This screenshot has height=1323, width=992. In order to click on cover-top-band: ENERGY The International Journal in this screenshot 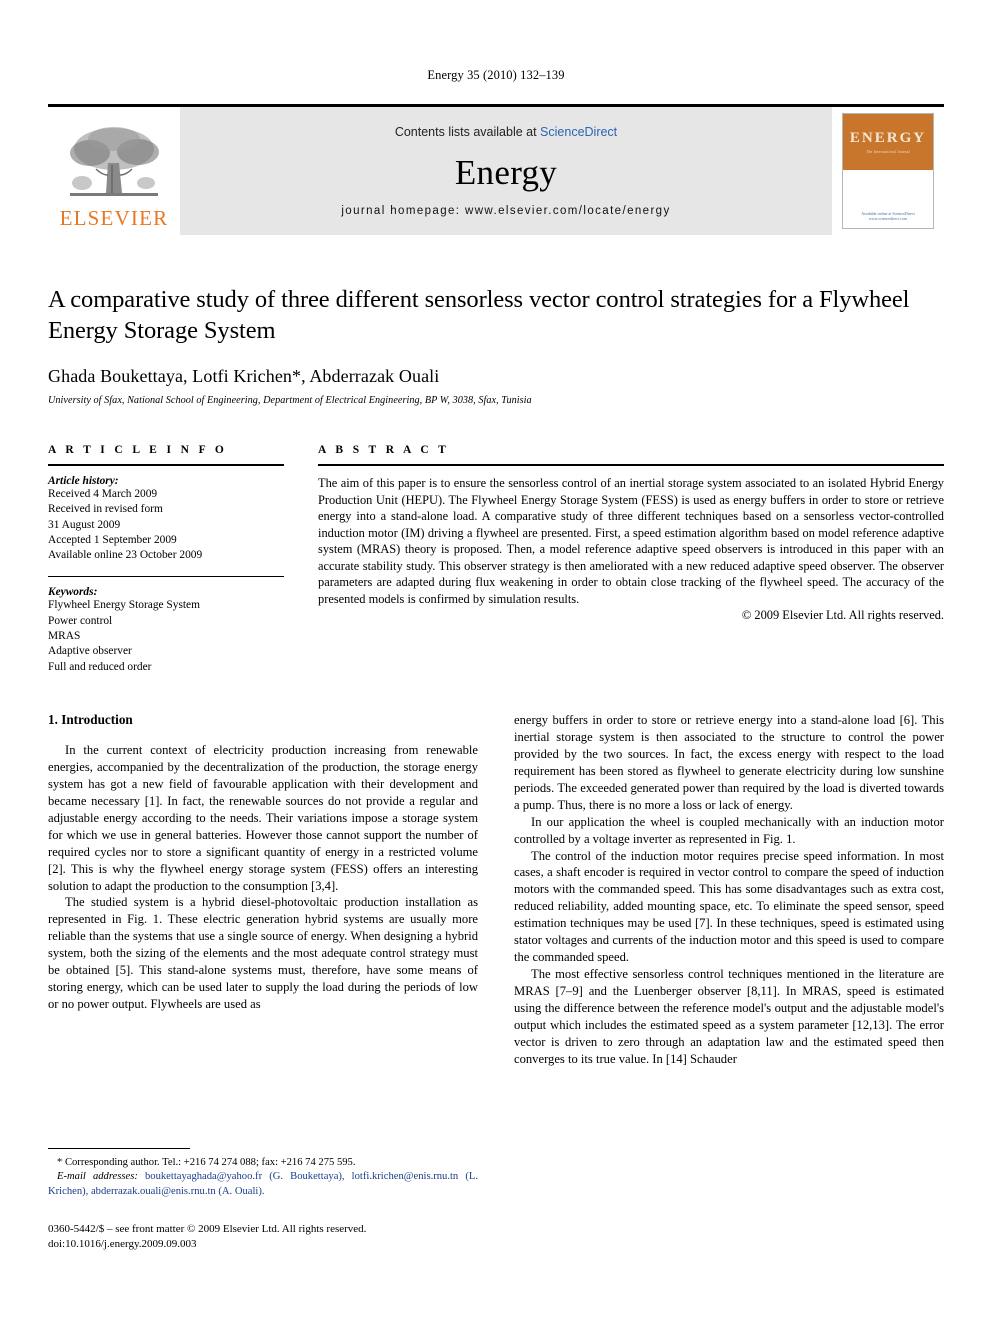, I will do `click(888, 142)`.